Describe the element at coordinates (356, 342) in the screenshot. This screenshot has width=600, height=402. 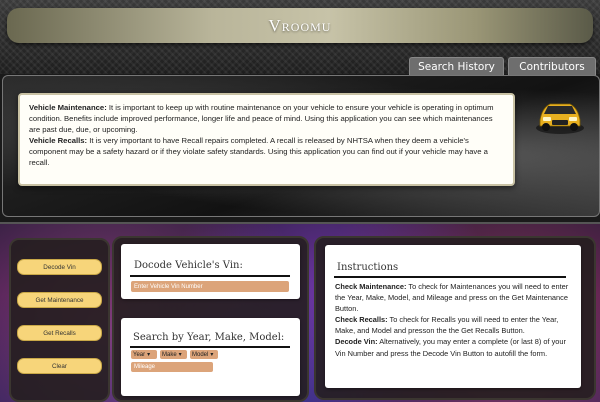
I see `instr-decode-heading: Decode Vin:` at that location.